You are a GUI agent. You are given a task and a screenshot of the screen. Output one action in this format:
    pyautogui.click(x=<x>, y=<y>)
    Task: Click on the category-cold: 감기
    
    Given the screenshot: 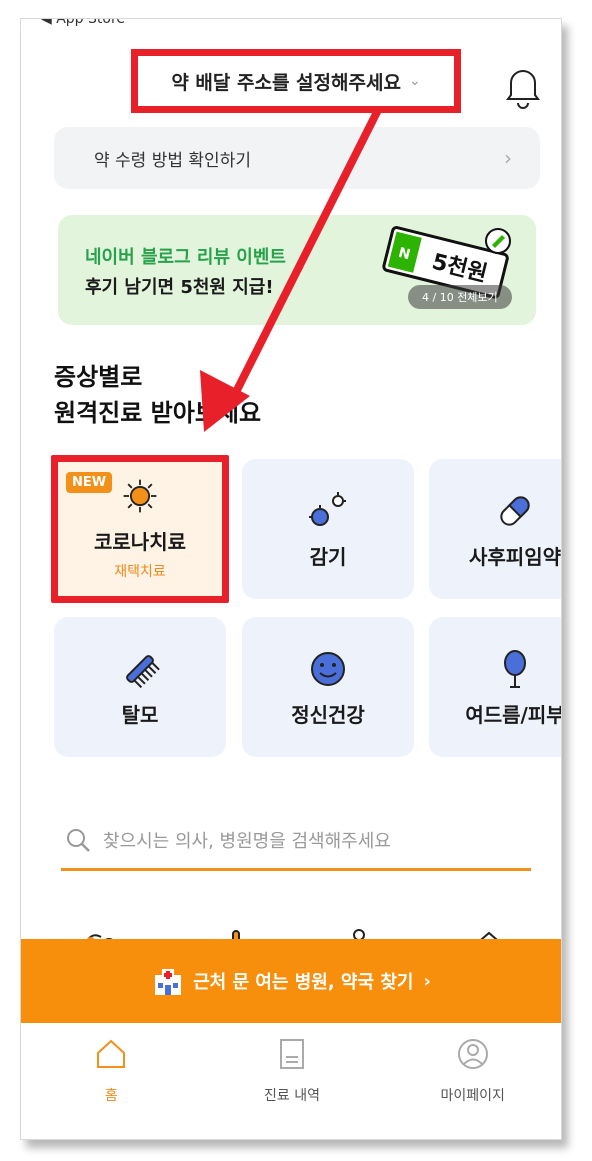 What is the action you would take?
    pyautogui.click(x=328, y=529)
    